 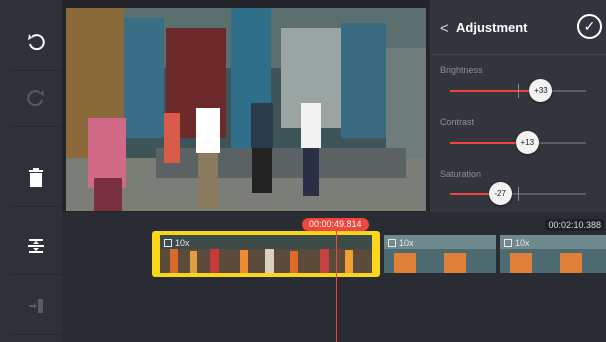 I want to click on adjustment-header: < Adjustment ✓, so click(x=518, y=27).